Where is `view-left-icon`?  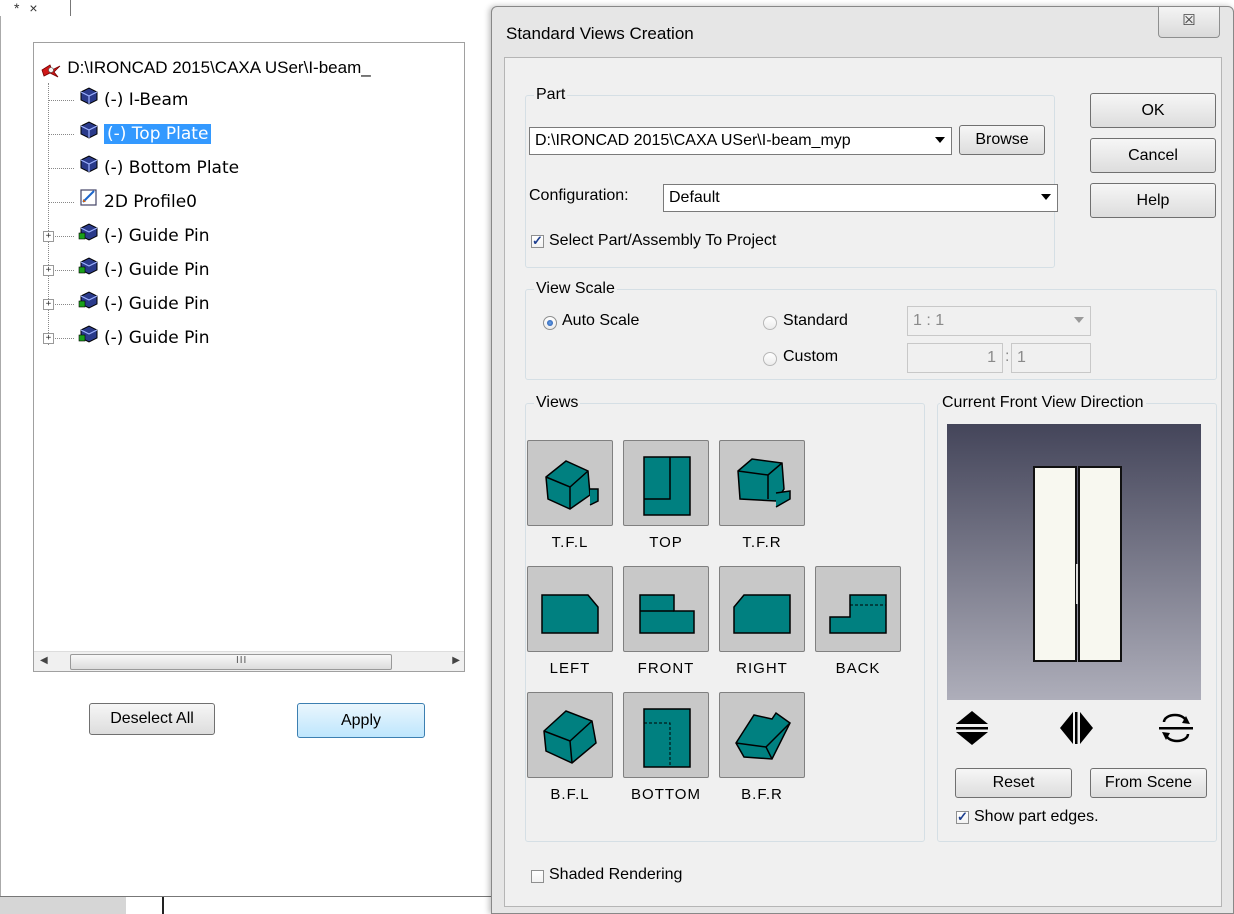
view-left-icon is located at coordinates (570, 614).